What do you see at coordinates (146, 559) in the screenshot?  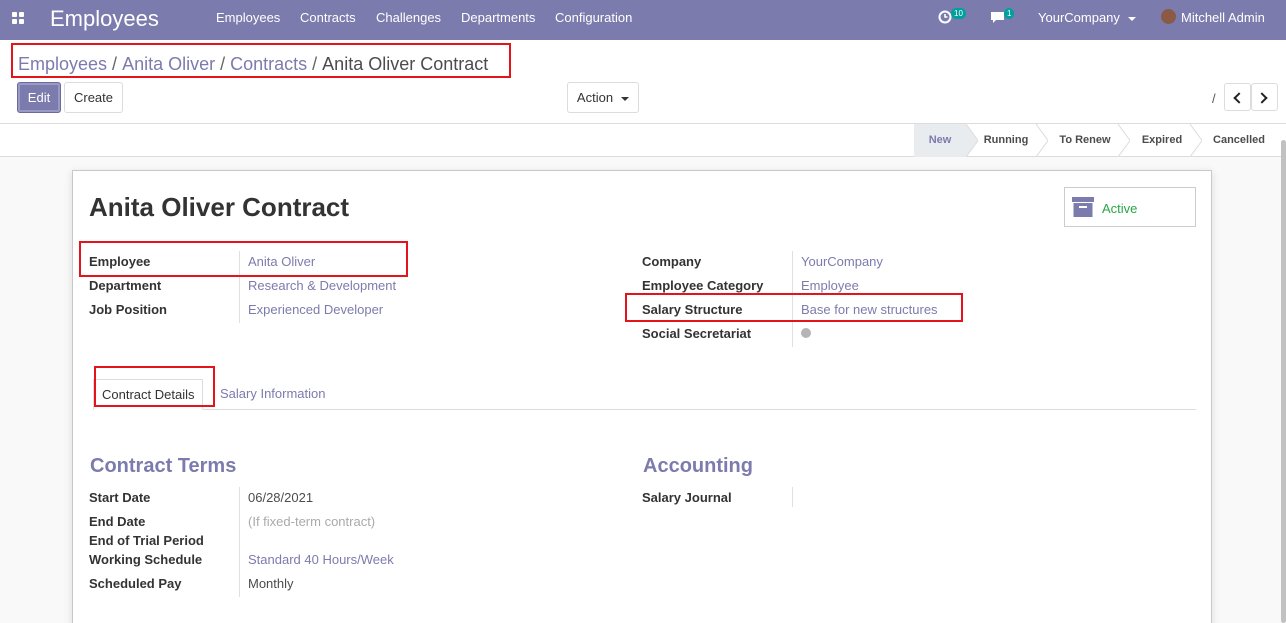 I see `working-schedule-label: Working Schedule` at bounding box center [146, 559].